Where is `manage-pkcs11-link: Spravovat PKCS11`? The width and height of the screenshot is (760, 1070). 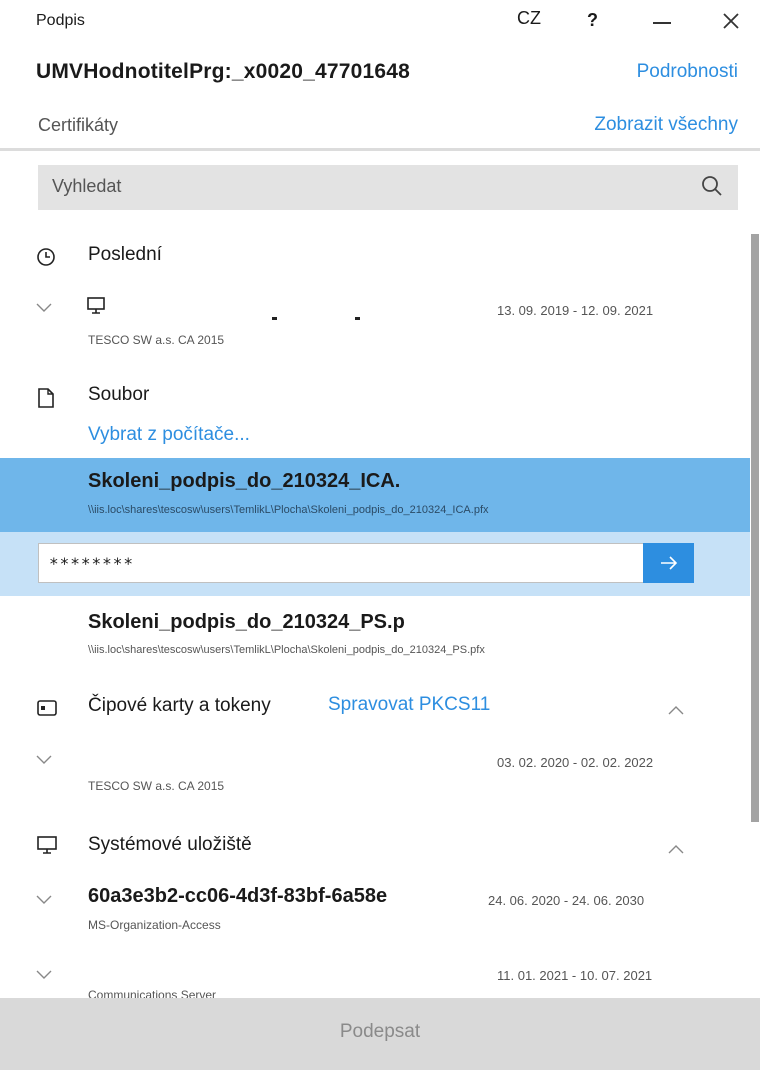 manage-pkcs11-link: Spravovat PKCS11 is located at coordinates (409, 705).